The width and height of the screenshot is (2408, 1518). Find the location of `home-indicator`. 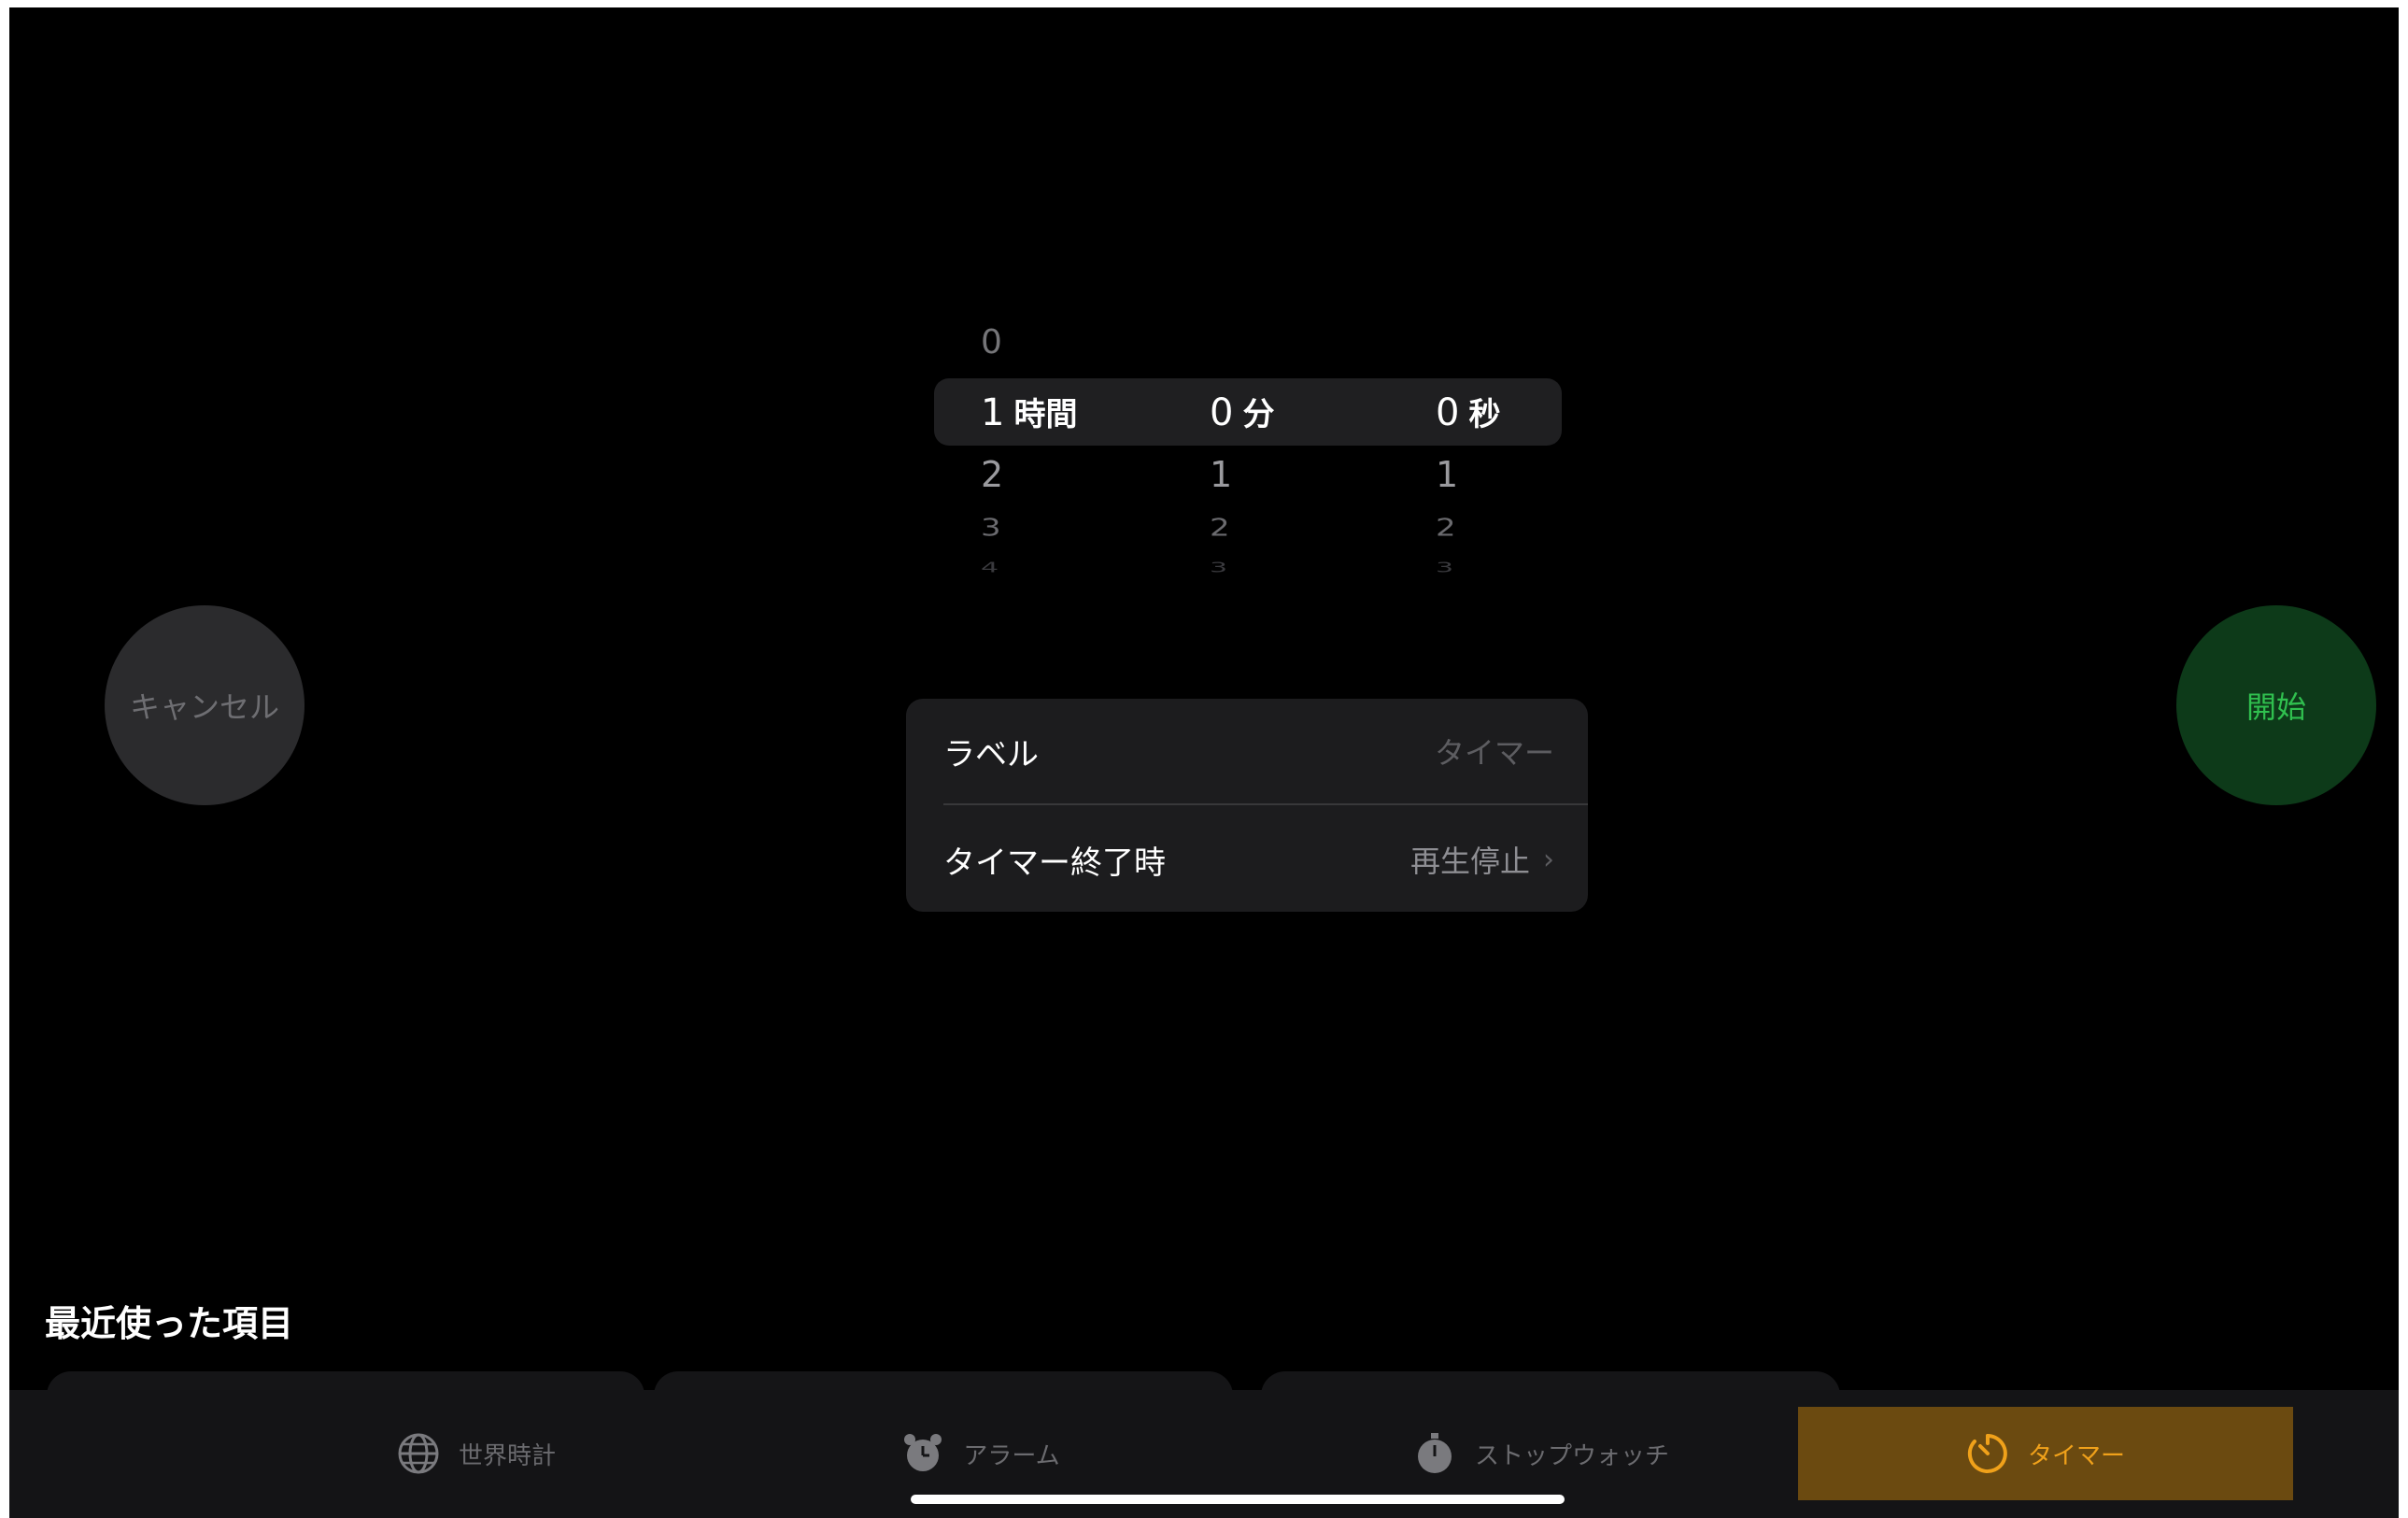

home-indicator is located at coordinates (1238, 1499).